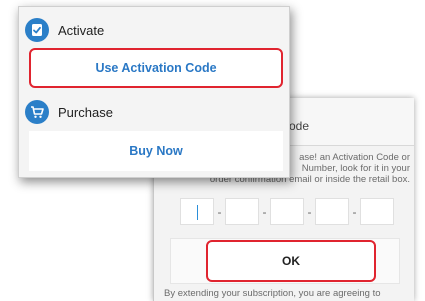  I want to click on use-activation-code-button: Use Activation Code, so click(156, 68).